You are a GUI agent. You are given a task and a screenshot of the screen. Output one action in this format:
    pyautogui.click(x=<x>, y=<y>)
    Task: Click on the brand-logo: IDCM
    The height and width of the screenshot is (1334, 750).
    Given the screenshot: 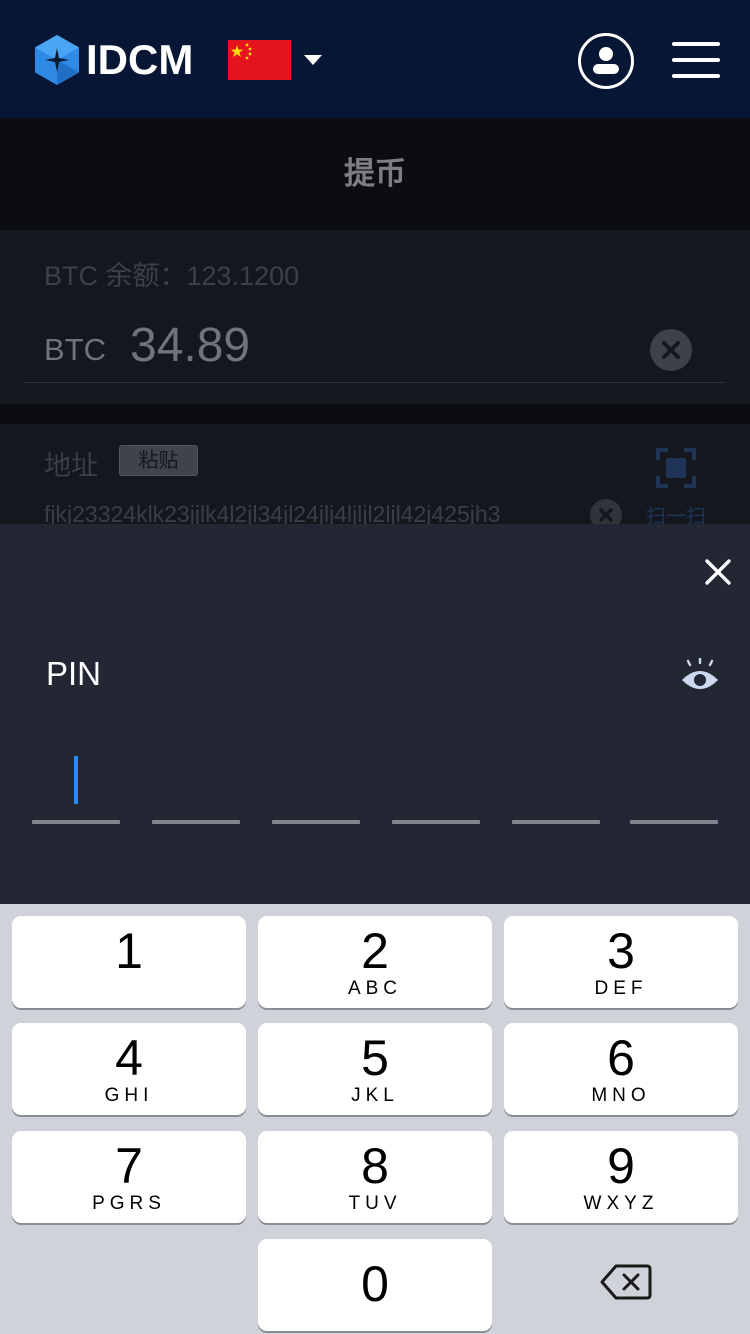 What is the action you would take?
    pyautogui.click(x=113, y=60)
    